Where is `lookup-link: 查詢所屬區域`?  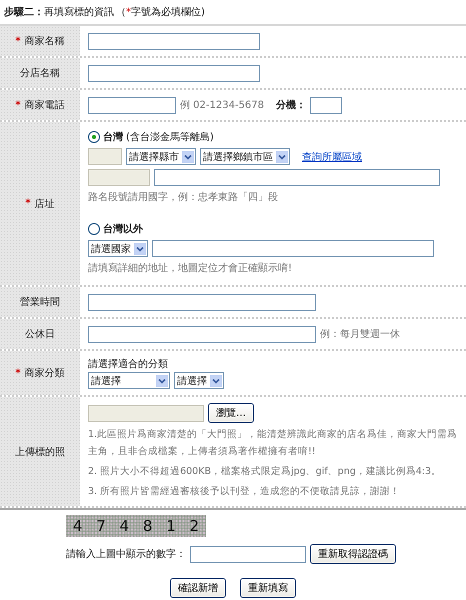
lookup-link: 查詢所屬區域 is located at coordinates (332, 157).